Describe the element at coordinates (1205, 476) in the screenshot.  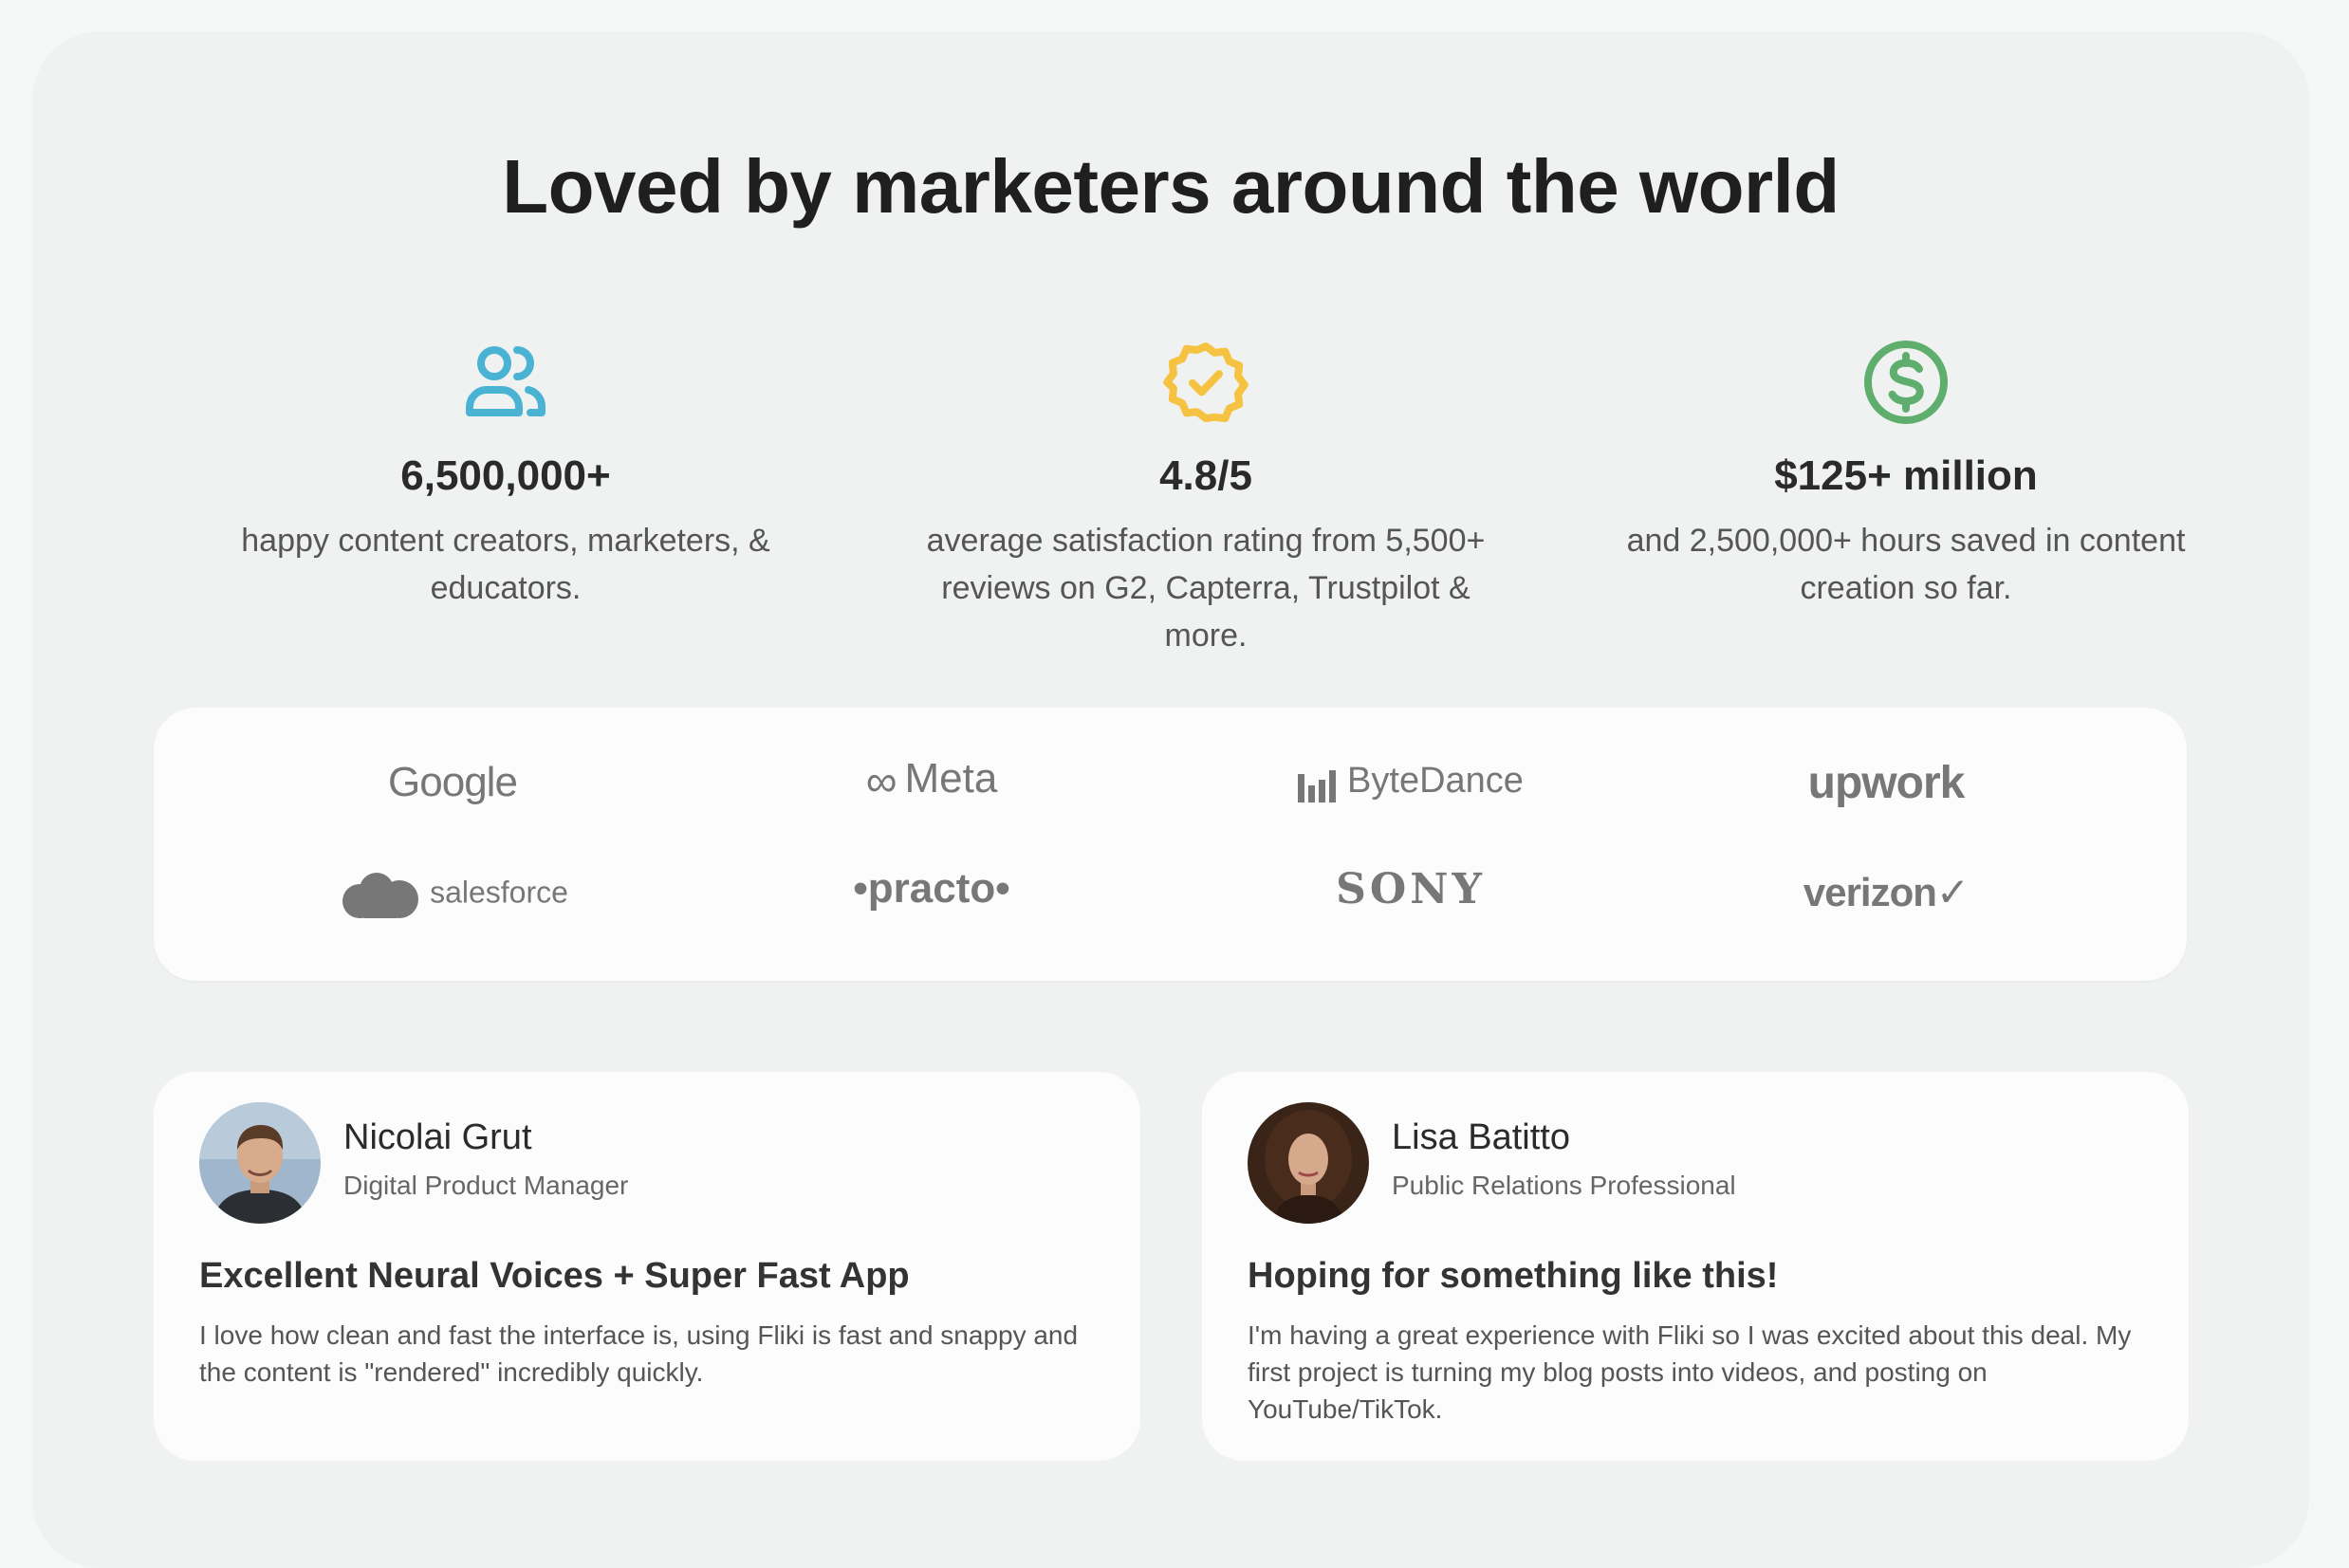
I see `stat-value: 4.8/5` at that location.